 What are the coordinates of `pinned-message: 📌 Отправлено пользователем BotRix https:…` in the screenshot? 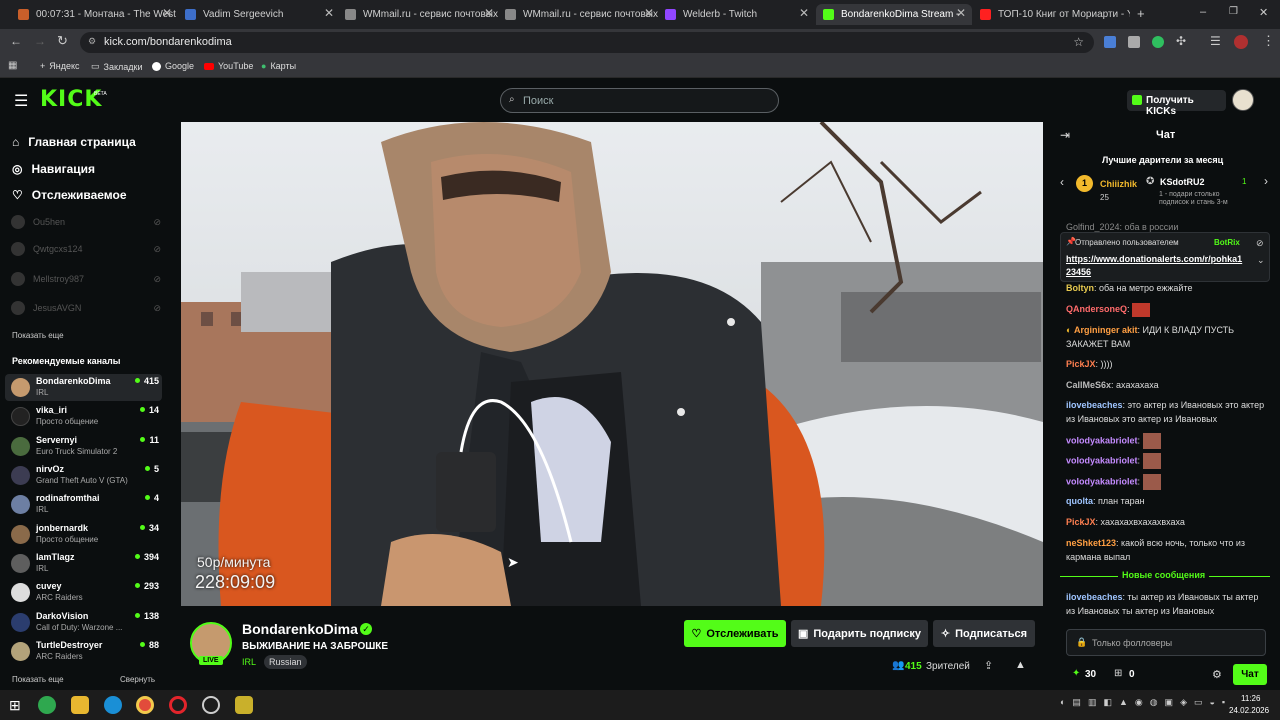 It's located at (1165, 257).